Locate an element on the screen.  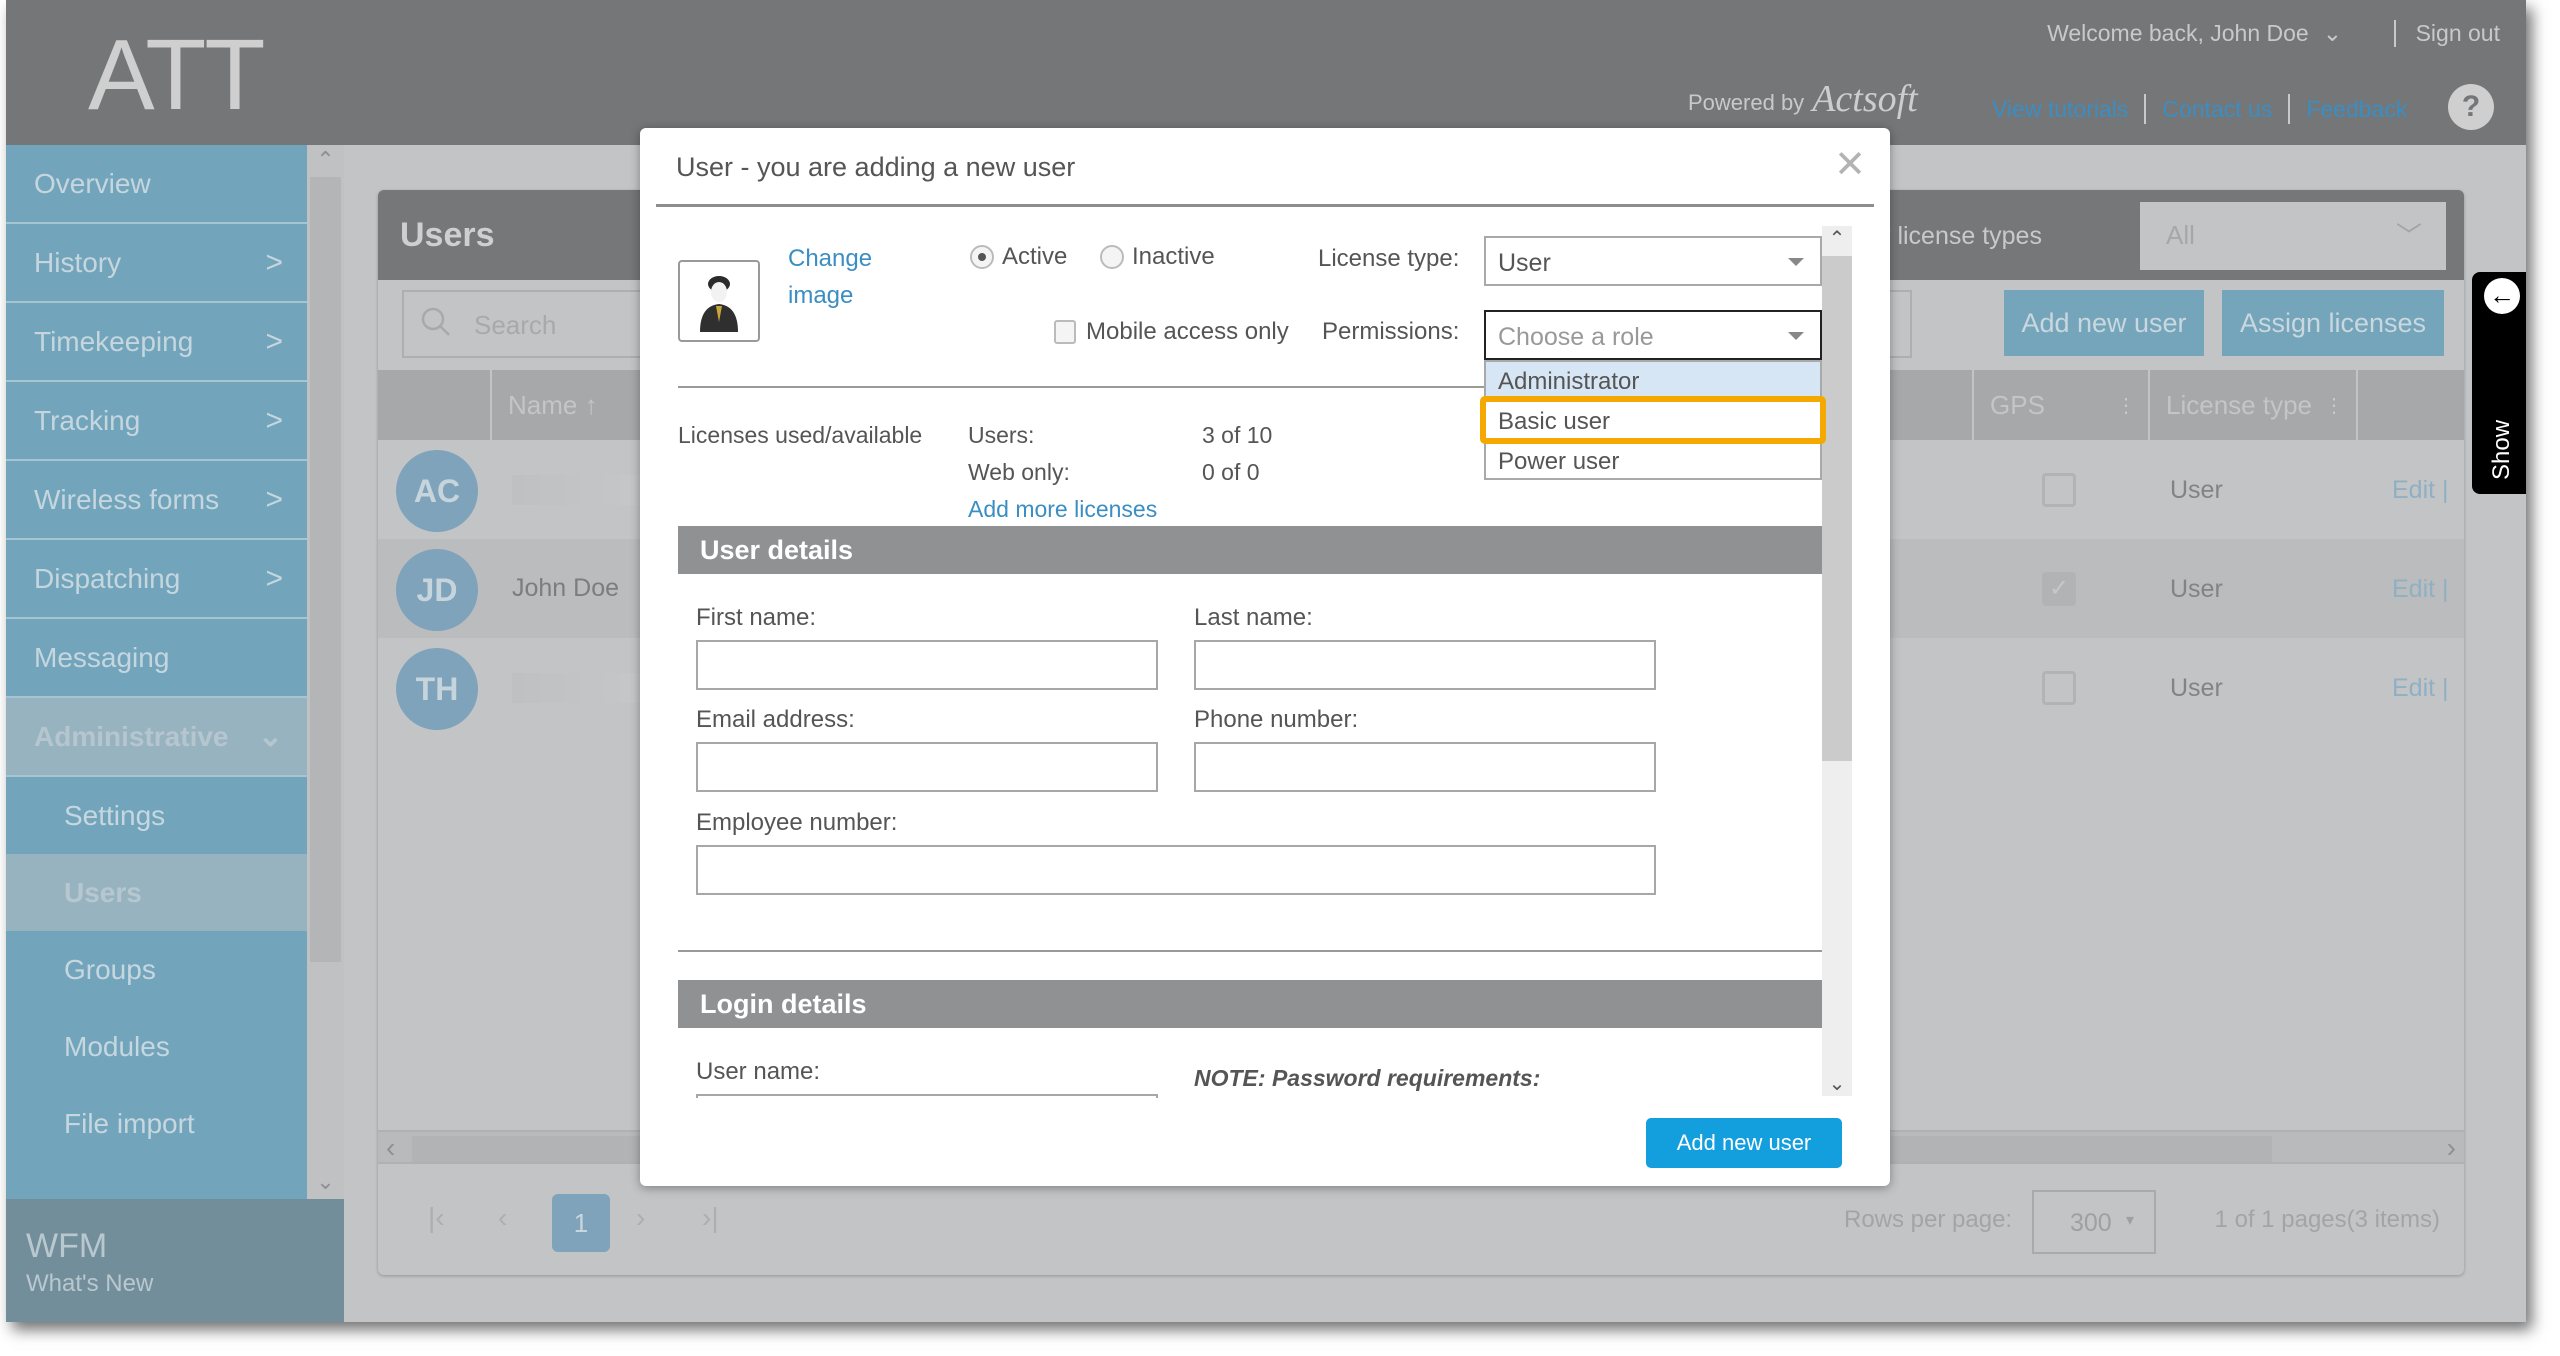
permissions-select: Choose a role is located at coordinates (1653, 335).